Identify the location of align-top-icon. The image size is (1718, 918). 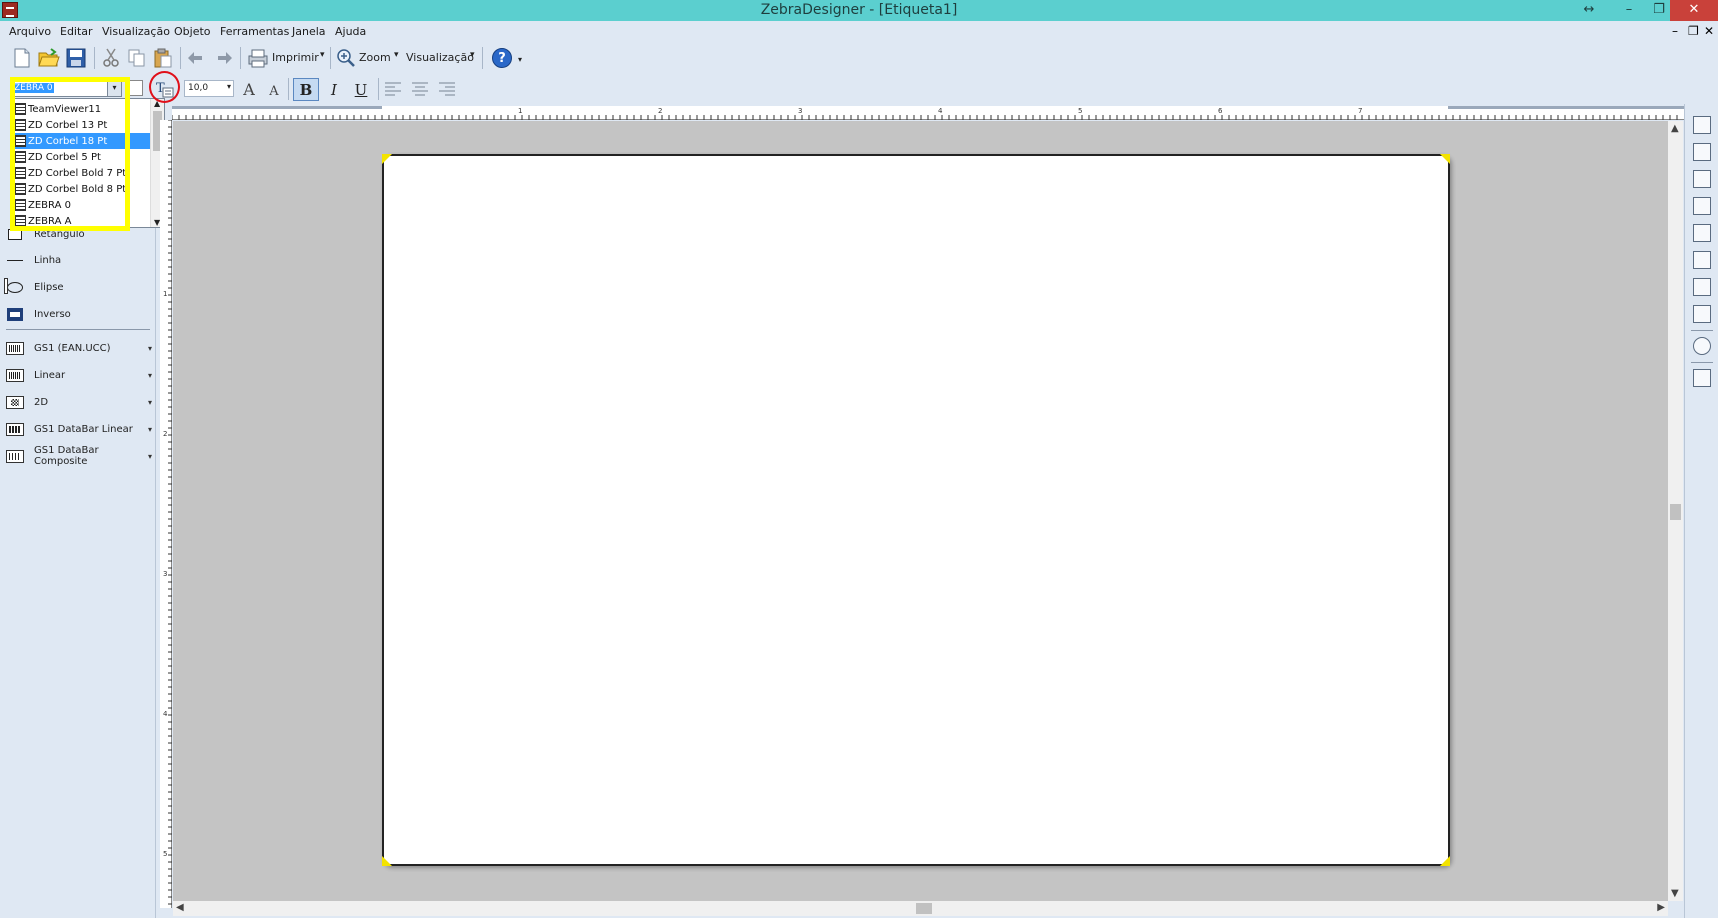
(1702, 125).